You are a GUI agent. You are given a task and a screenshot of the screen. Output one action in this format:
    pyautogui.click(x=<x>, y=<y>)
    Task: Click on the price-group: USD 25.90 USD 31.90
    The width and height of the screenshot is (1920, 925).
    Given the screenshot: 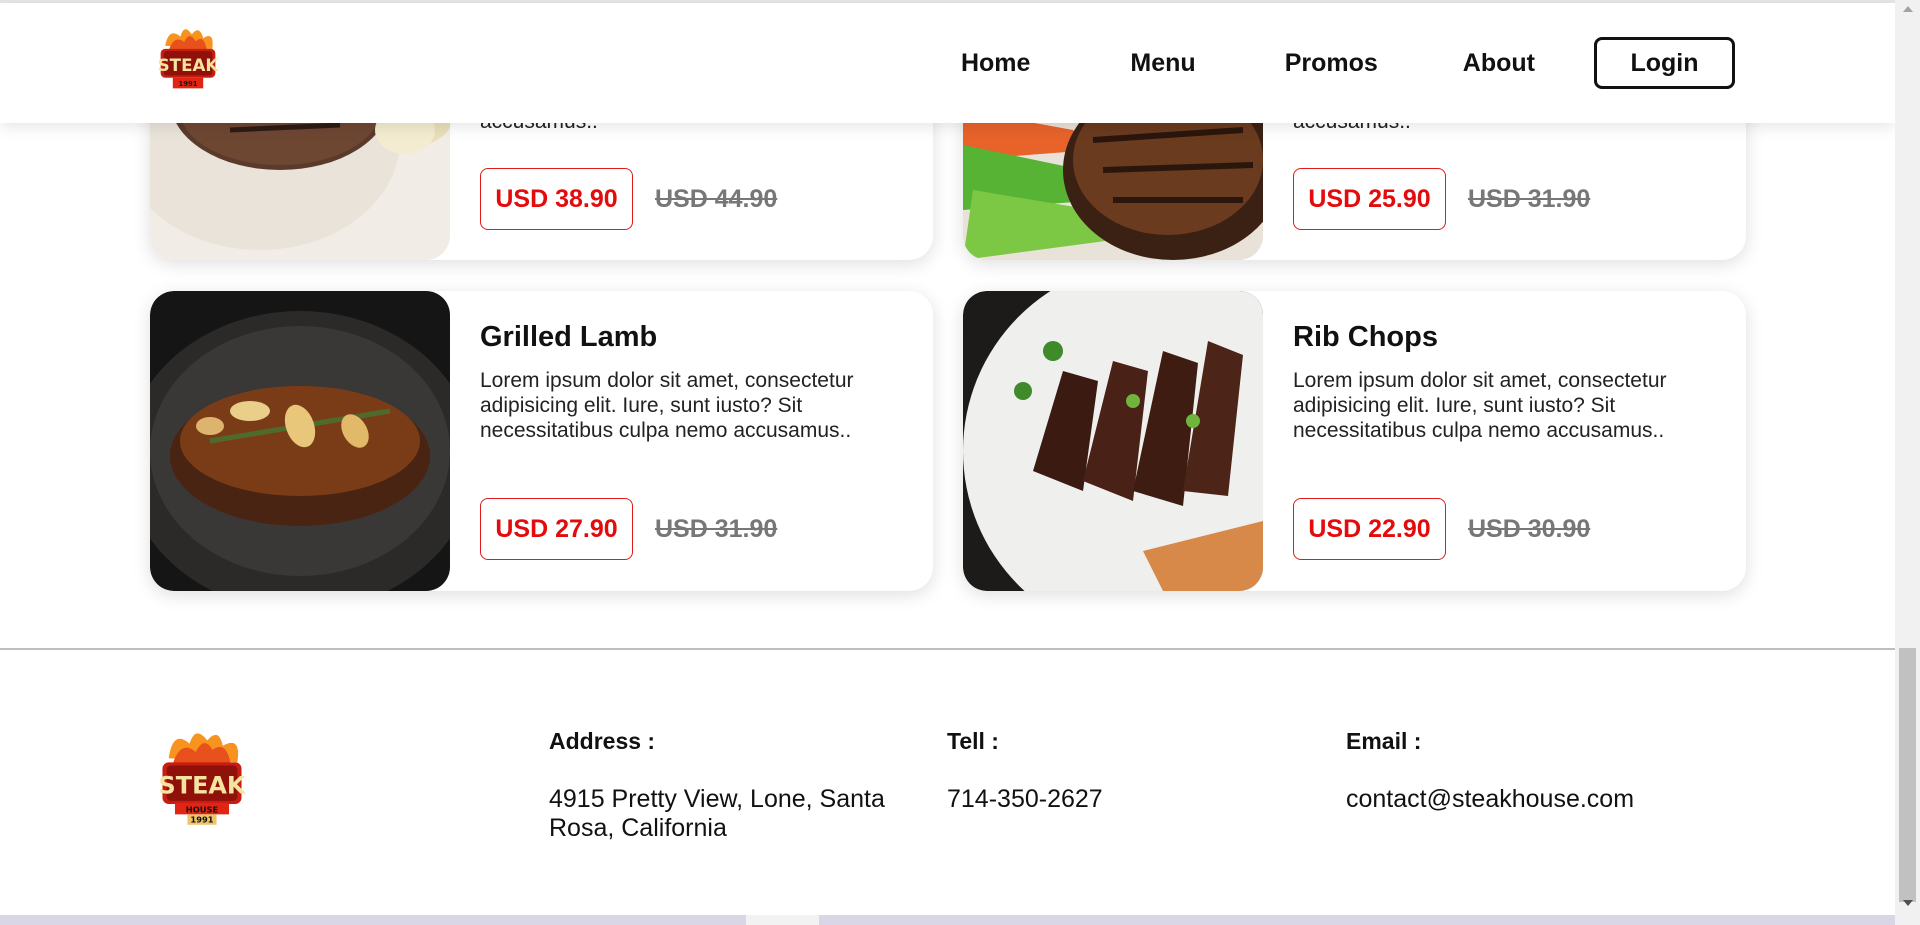 What is the action you would take?
    pyautogui.click(x=1441, y=199)
    